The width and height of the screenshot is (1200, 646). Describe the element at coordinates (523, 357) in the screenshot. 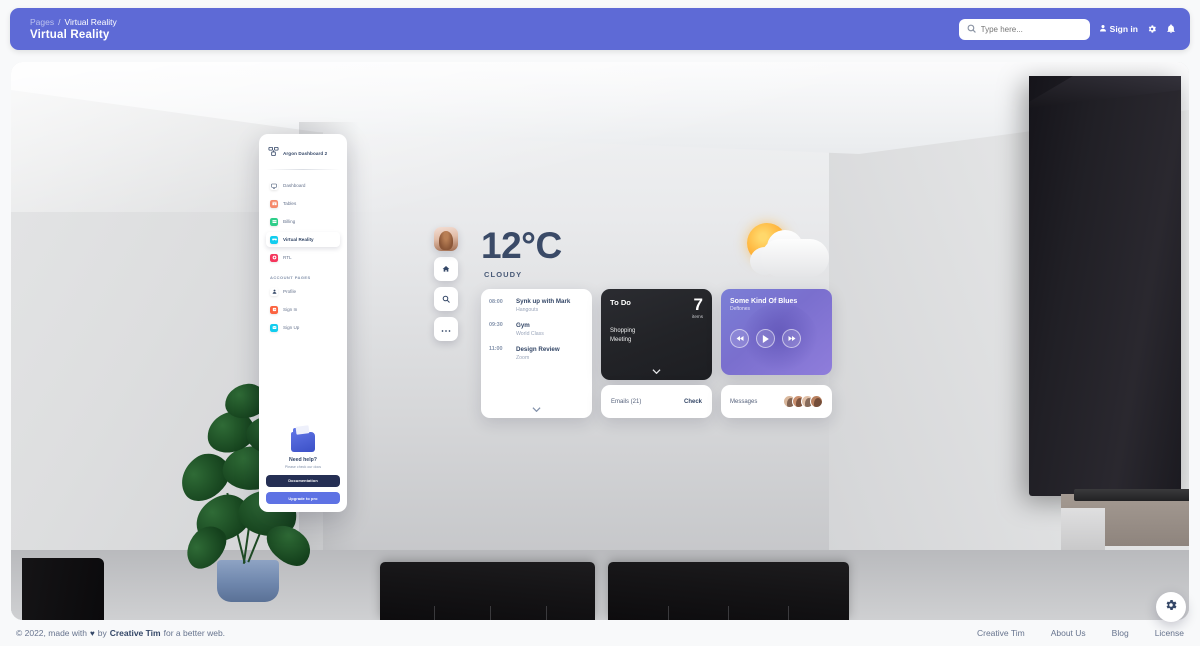

I see `event-subtitle: Zoom` at that location.